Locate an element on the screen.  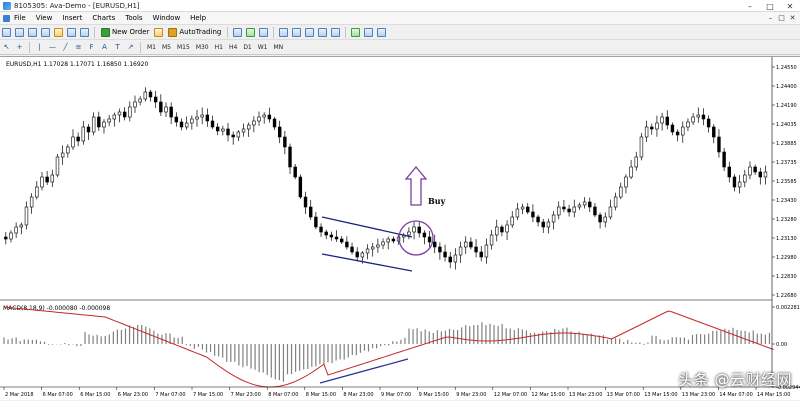
new-order-icon is located at coordinates (105, 32).